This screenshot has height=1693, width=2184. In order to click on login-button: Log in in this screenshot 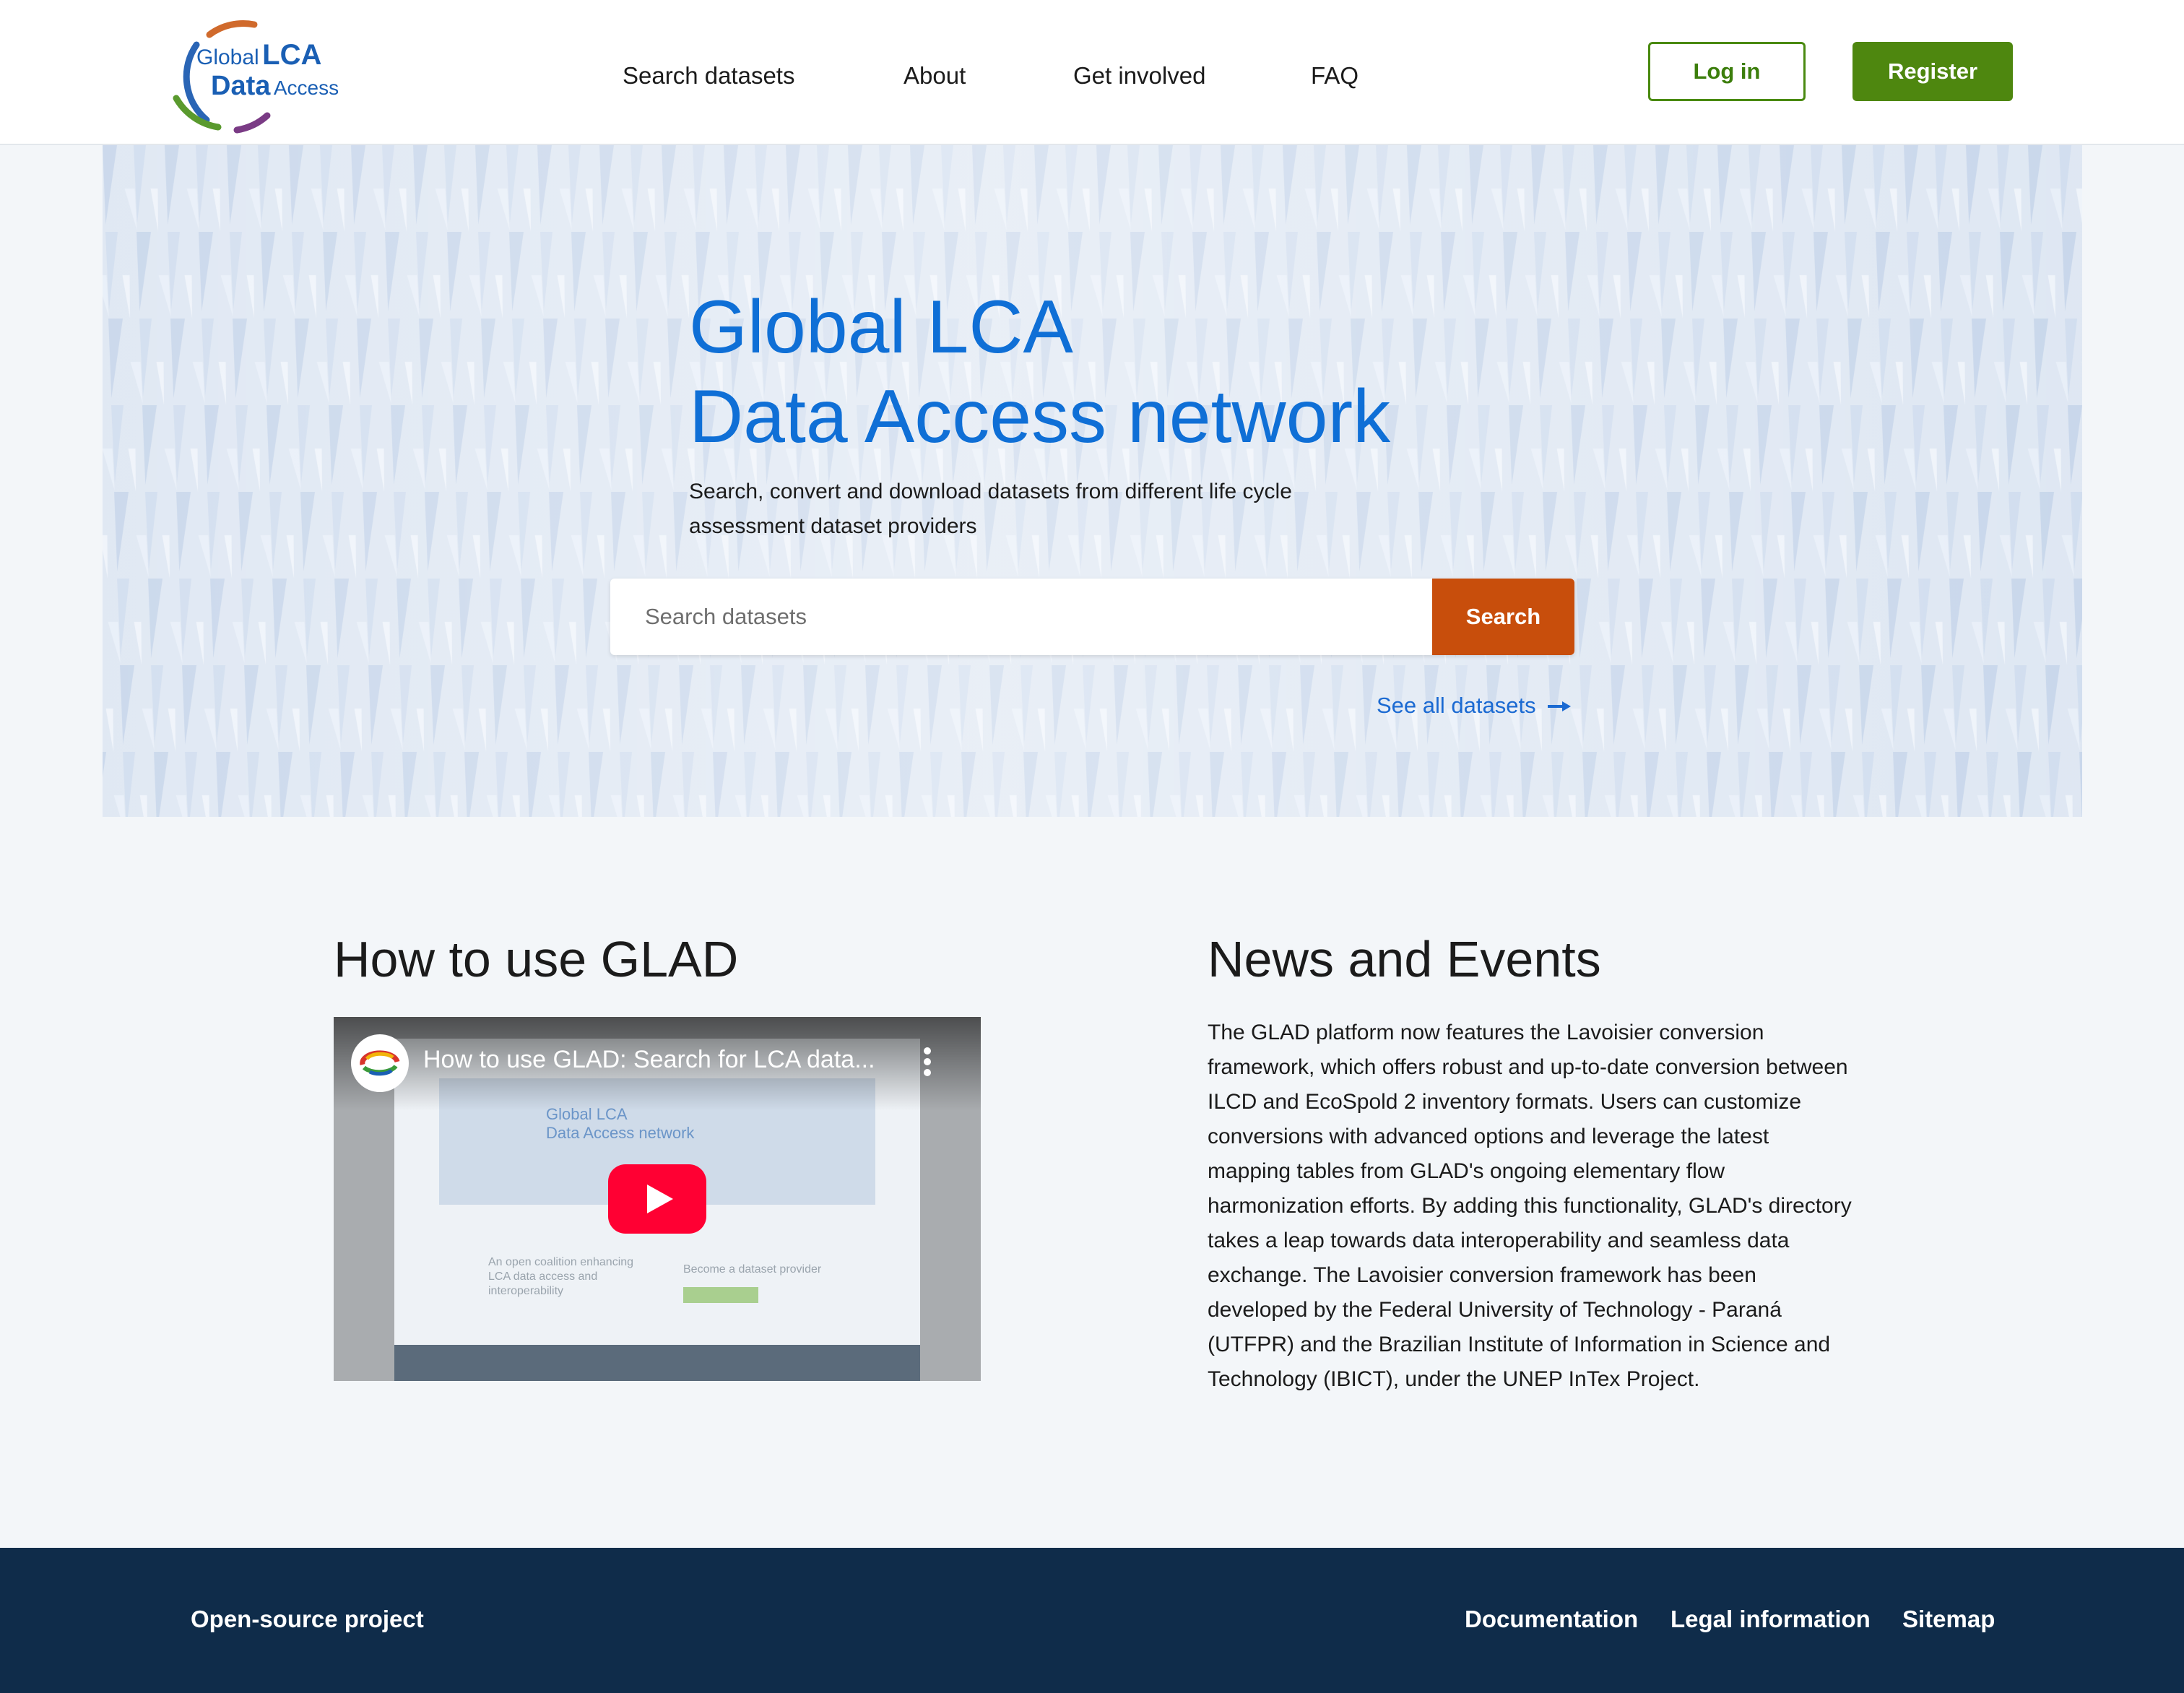, I will do `click(1727, 71)`.